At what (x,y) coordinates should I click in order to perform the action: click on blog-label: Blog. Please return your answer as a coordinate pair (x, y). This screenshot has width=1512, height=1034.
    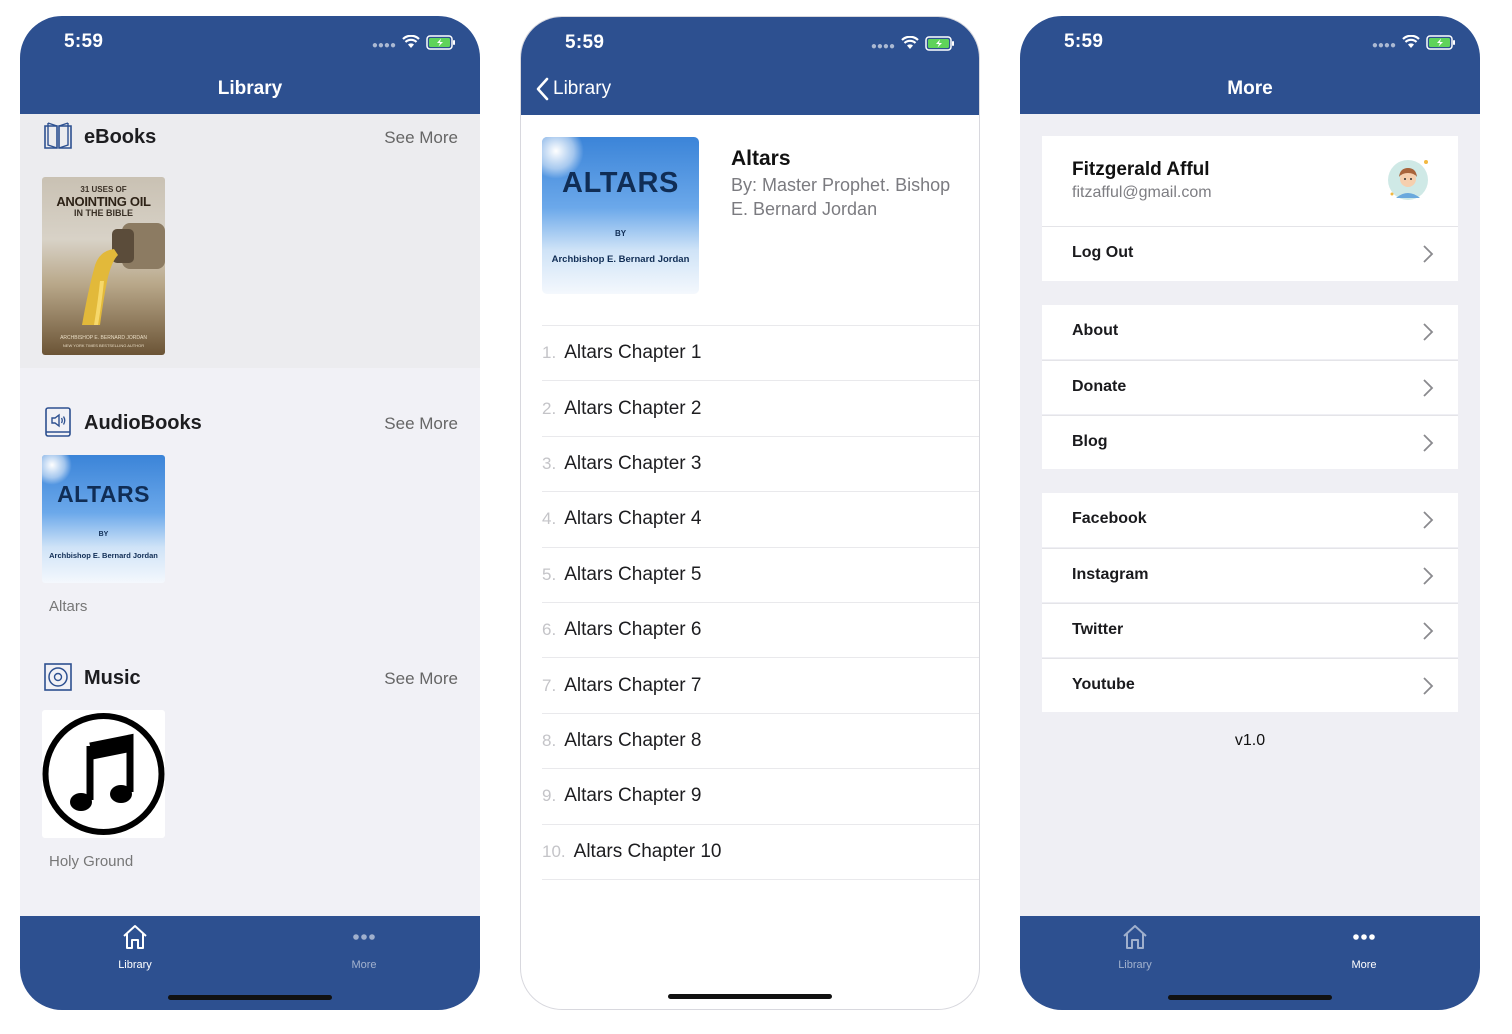
    Looking at the image, I should click on (1090, 441).